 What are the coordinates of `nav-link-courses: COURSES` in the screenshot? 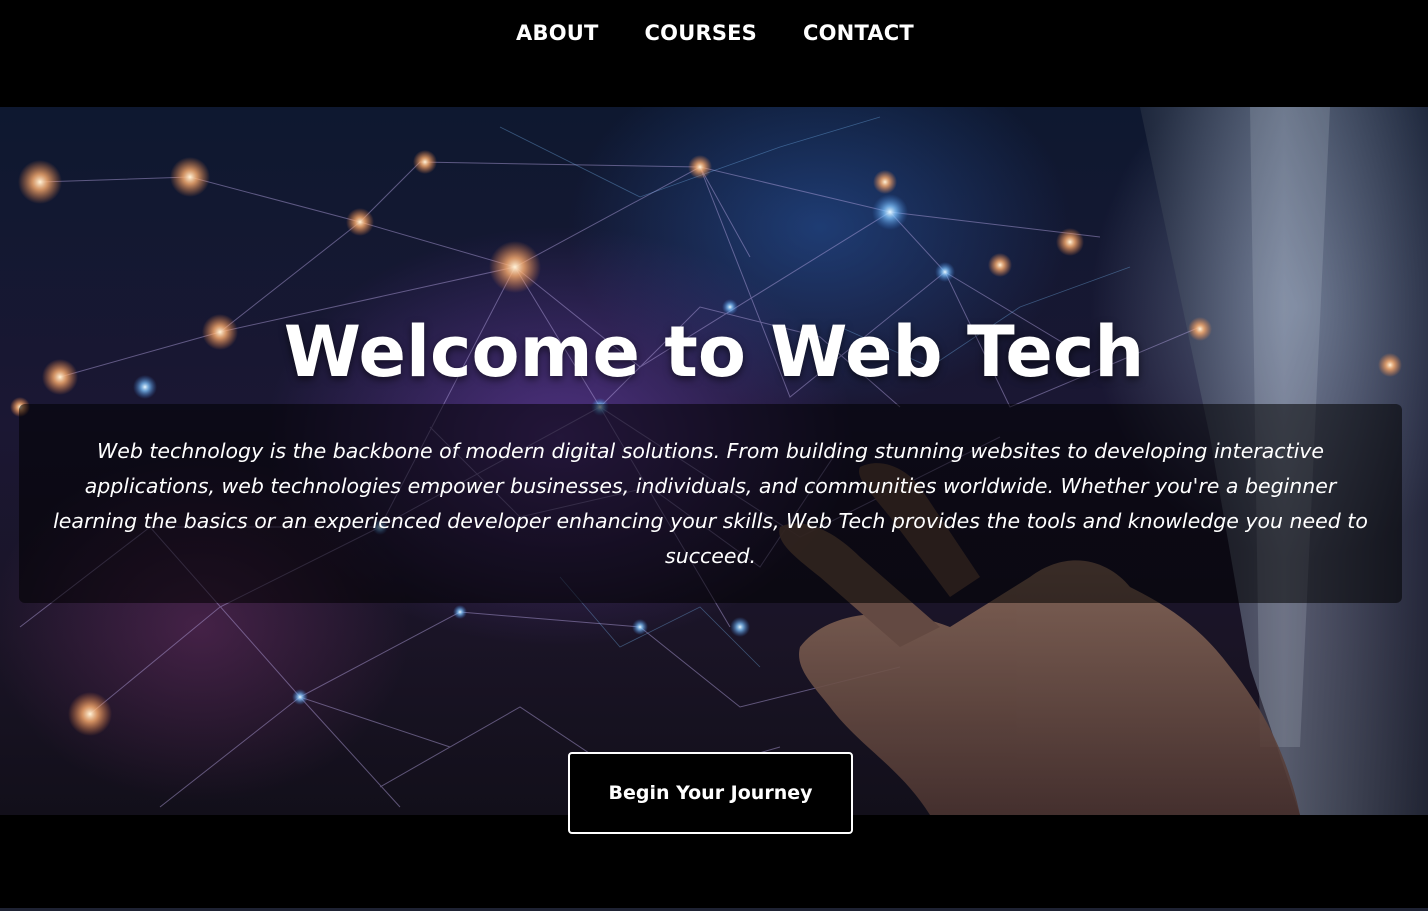 It's located at (700, 33).